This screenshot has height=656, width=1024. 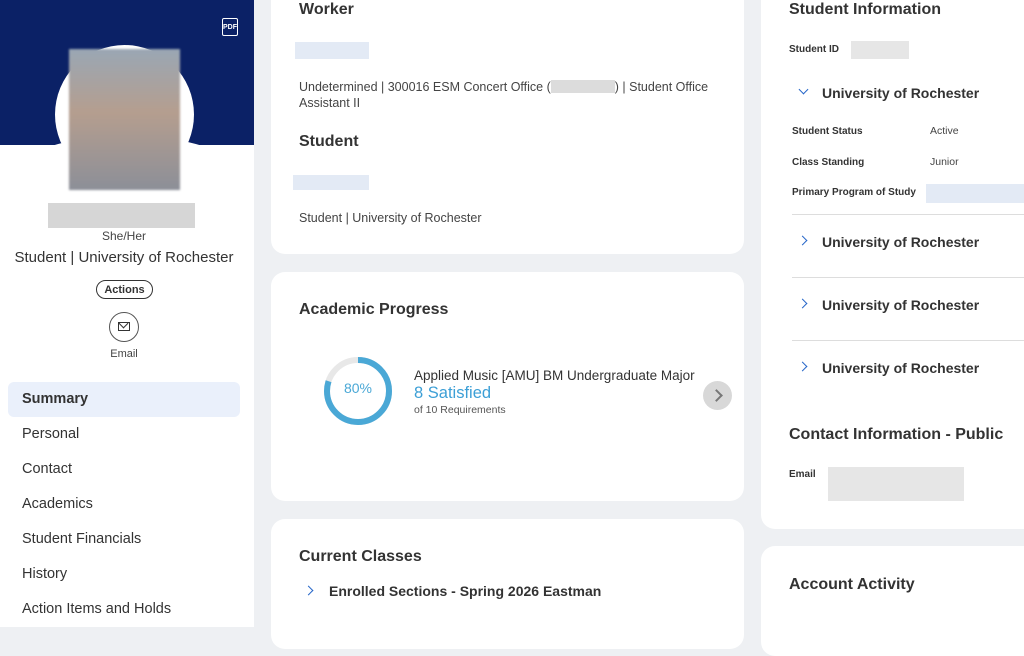 I want to click on email-label: Email, so click(x=124, y=354).